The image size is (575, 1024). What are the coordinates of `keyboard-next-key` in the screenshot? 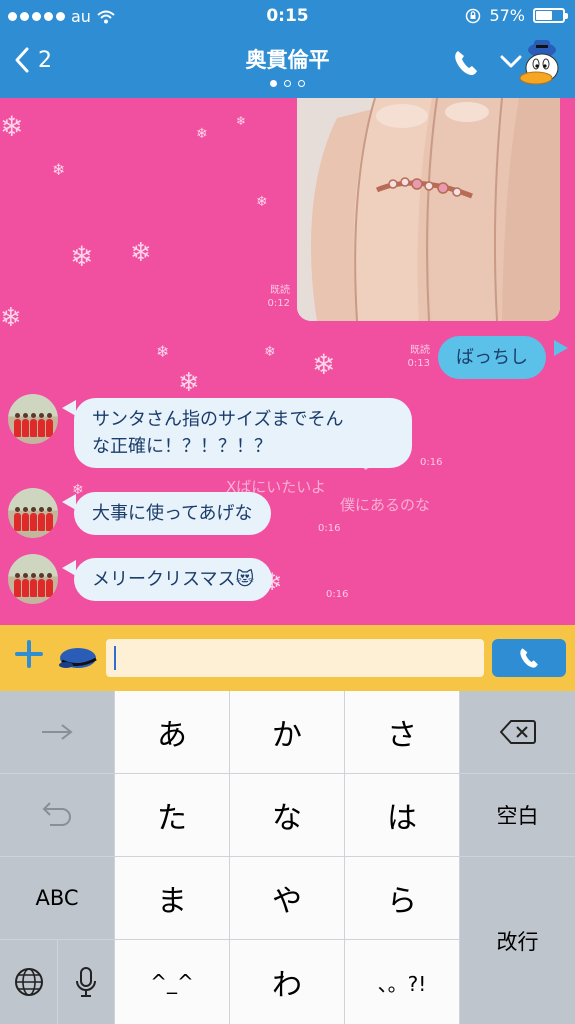 It's located at (57, 732).